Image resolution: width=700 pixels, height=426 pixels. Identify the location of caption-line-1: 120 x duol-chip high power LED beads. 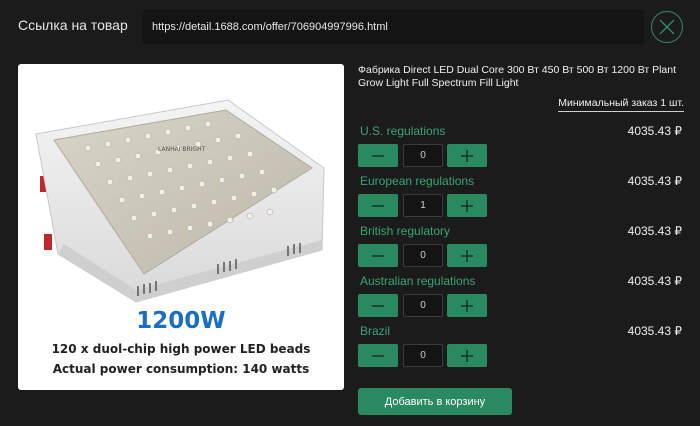
(181, 349).